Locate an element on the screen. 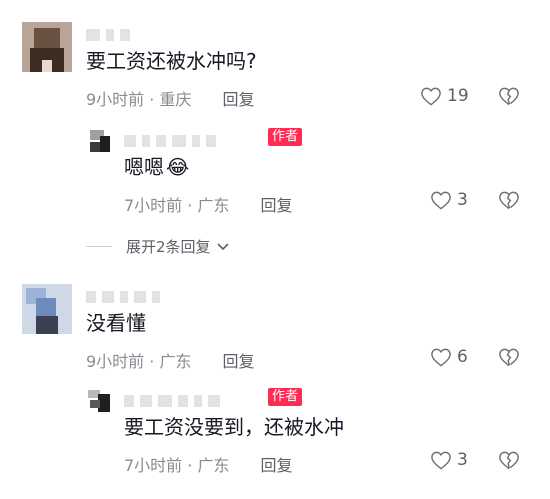 The width and height of the screenshot is (550, 499). comment-timestamp-location: 9小时前 · 广东 is located at coordinates (139, 361).